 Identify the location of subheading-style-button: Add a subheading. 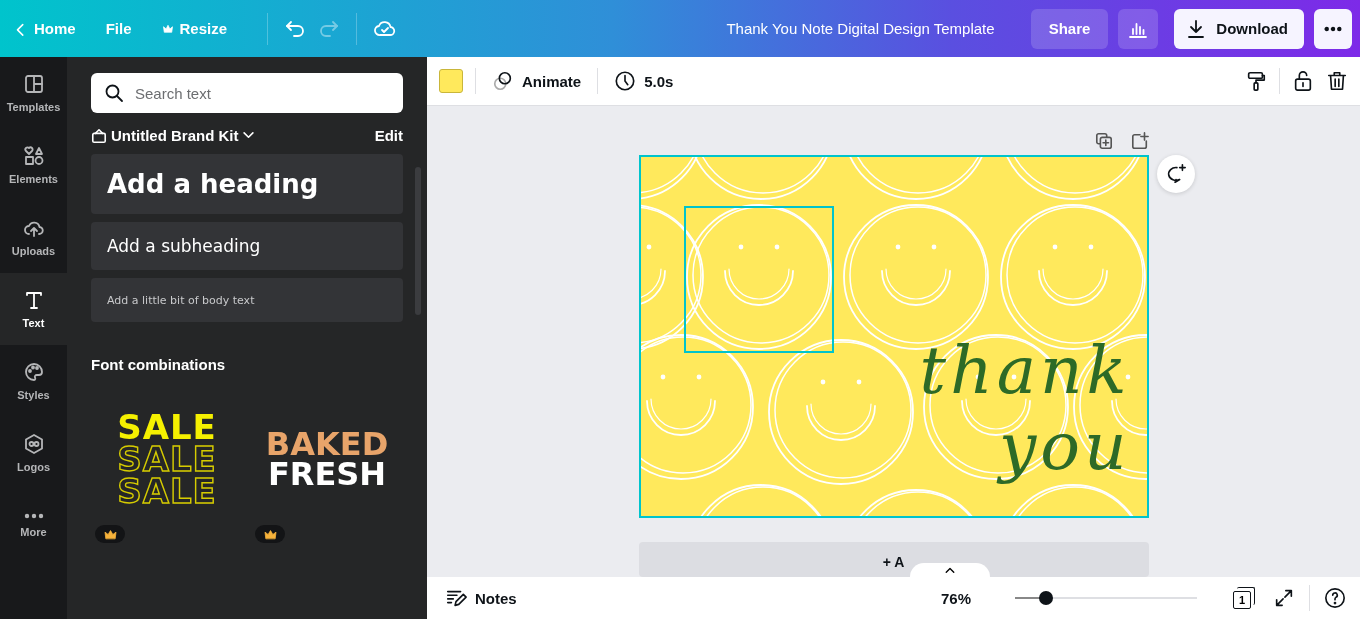
(247, 246).